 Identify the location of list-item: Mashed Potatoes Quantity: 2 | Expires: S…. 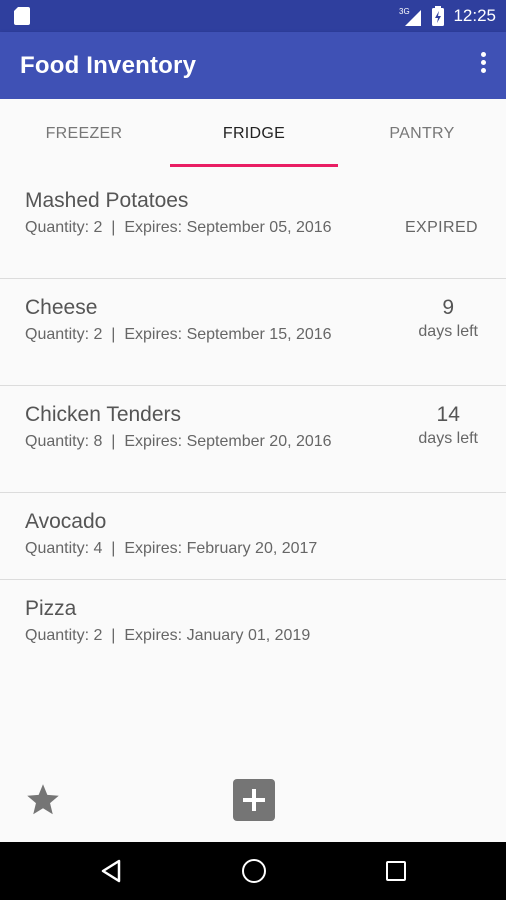
(253, 225).